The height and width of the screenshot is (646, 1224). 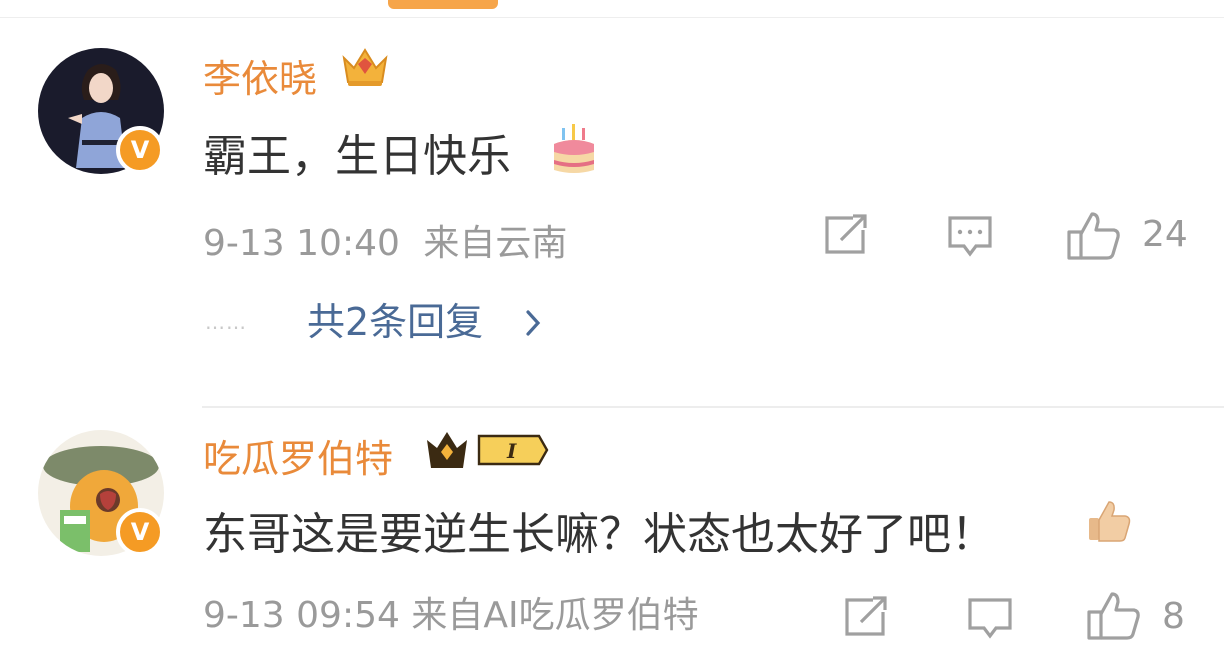 I want to click on username: 吃瓜罗伯特, so click(x=298, y=455).